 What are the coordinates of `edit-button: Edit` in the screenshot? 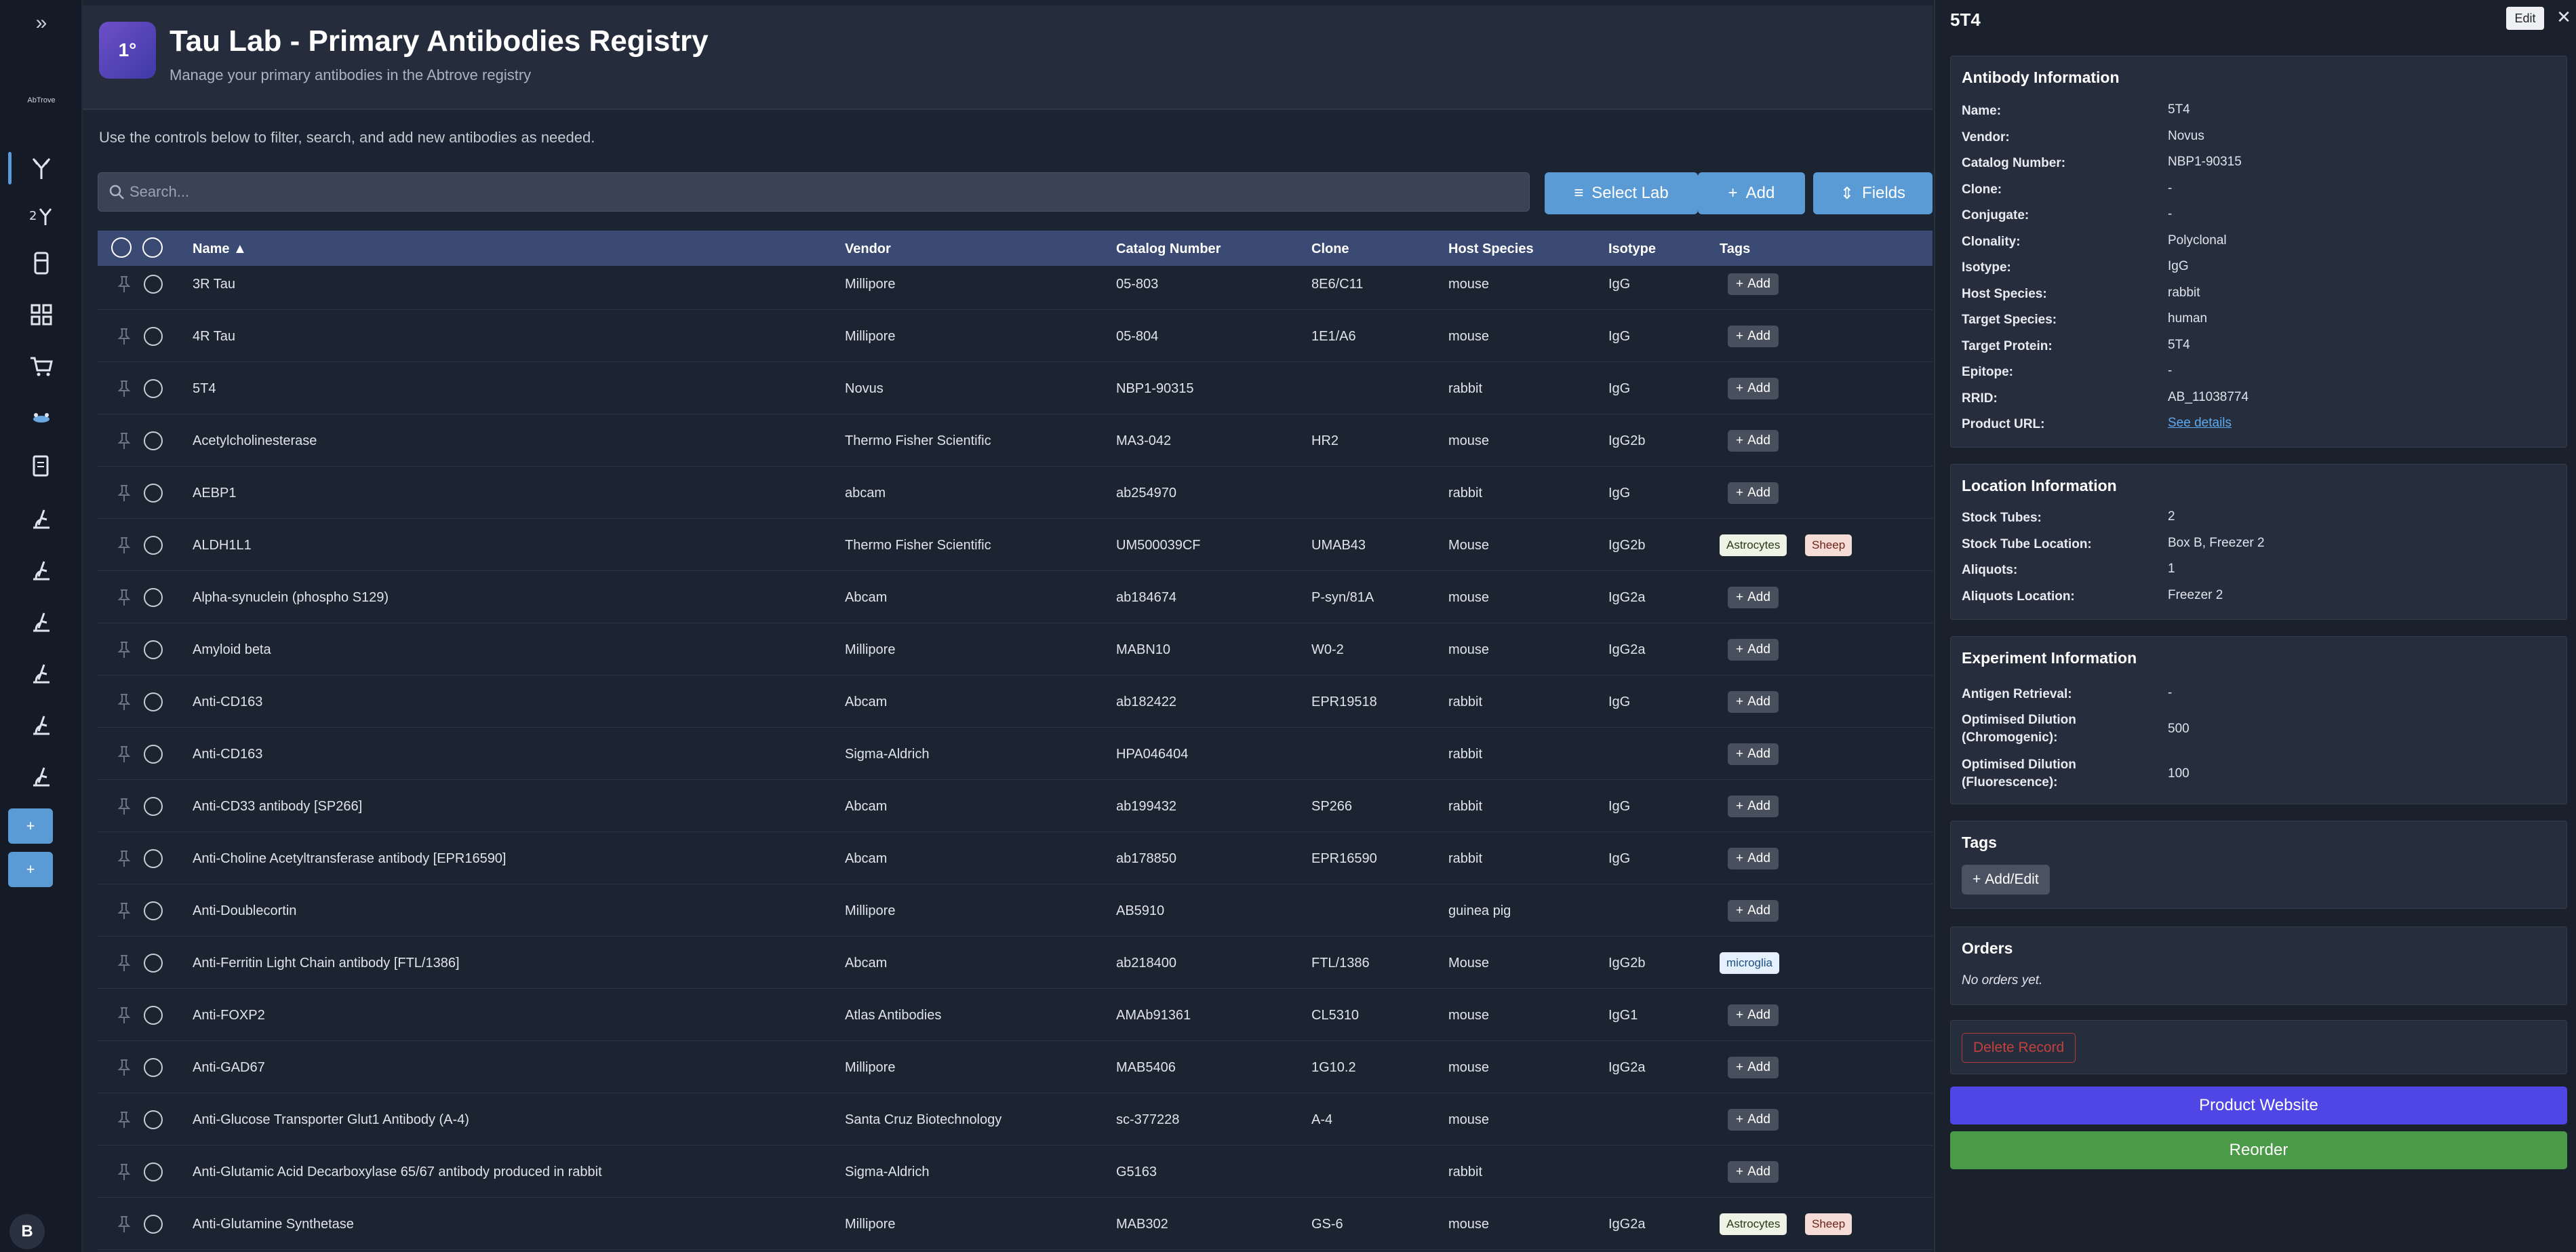 It's located at (2525, 18).